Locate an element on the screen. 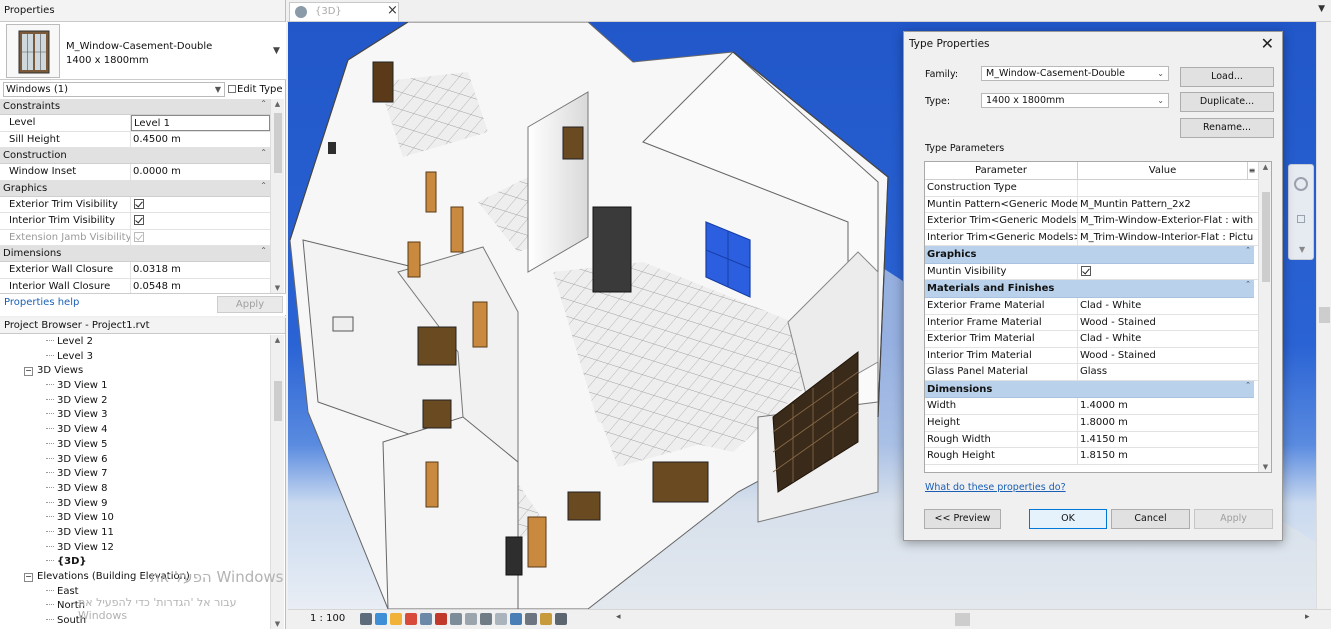 The height and width of the screenshot is (629, 1331). properties-scrollbar: ▲ ▼ is located at coordinates (277, 196).